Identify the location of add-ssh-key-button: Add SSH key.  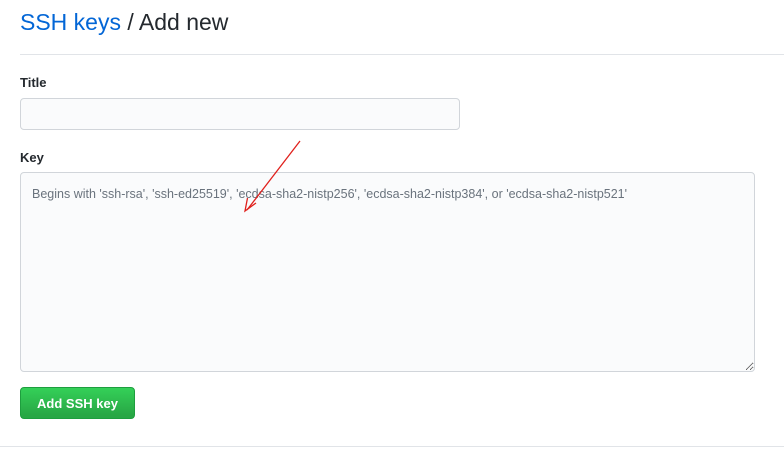
(77, 403).